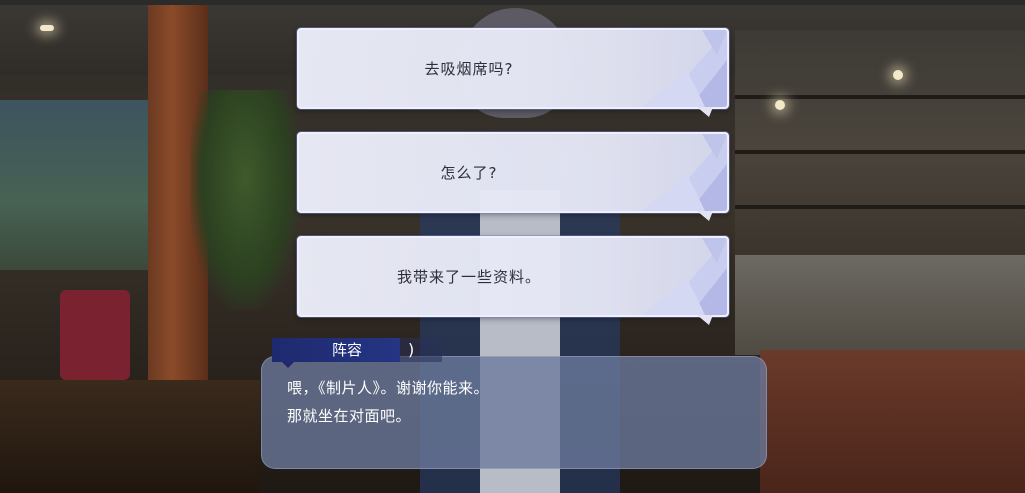 This screenshot has width=1025, height=493. What do you see at coordinates (513, 176) in the screenshot?
I see `choice-button-2: 怎么了?` at bounding box center [513, 176].